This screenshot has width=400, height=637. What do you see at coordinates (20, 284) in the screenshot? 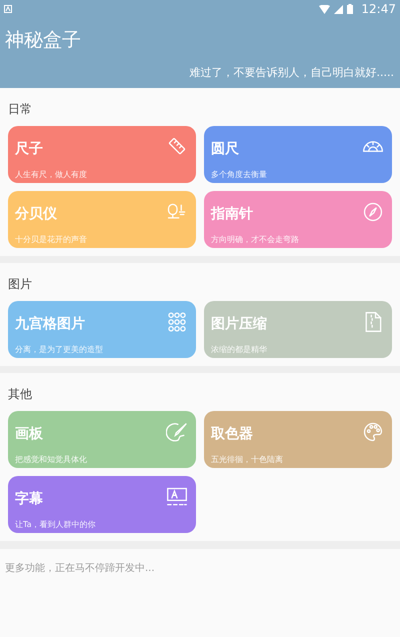
I see `section-heading: 图片` at bounding box center [20, 284].